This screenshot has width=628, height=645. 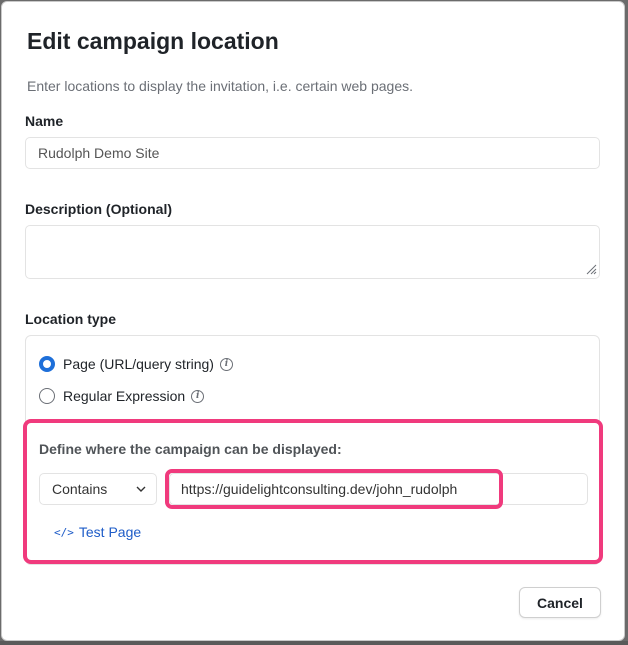 I want to click on match-type-value: Contains, so click(x=80, y=489).